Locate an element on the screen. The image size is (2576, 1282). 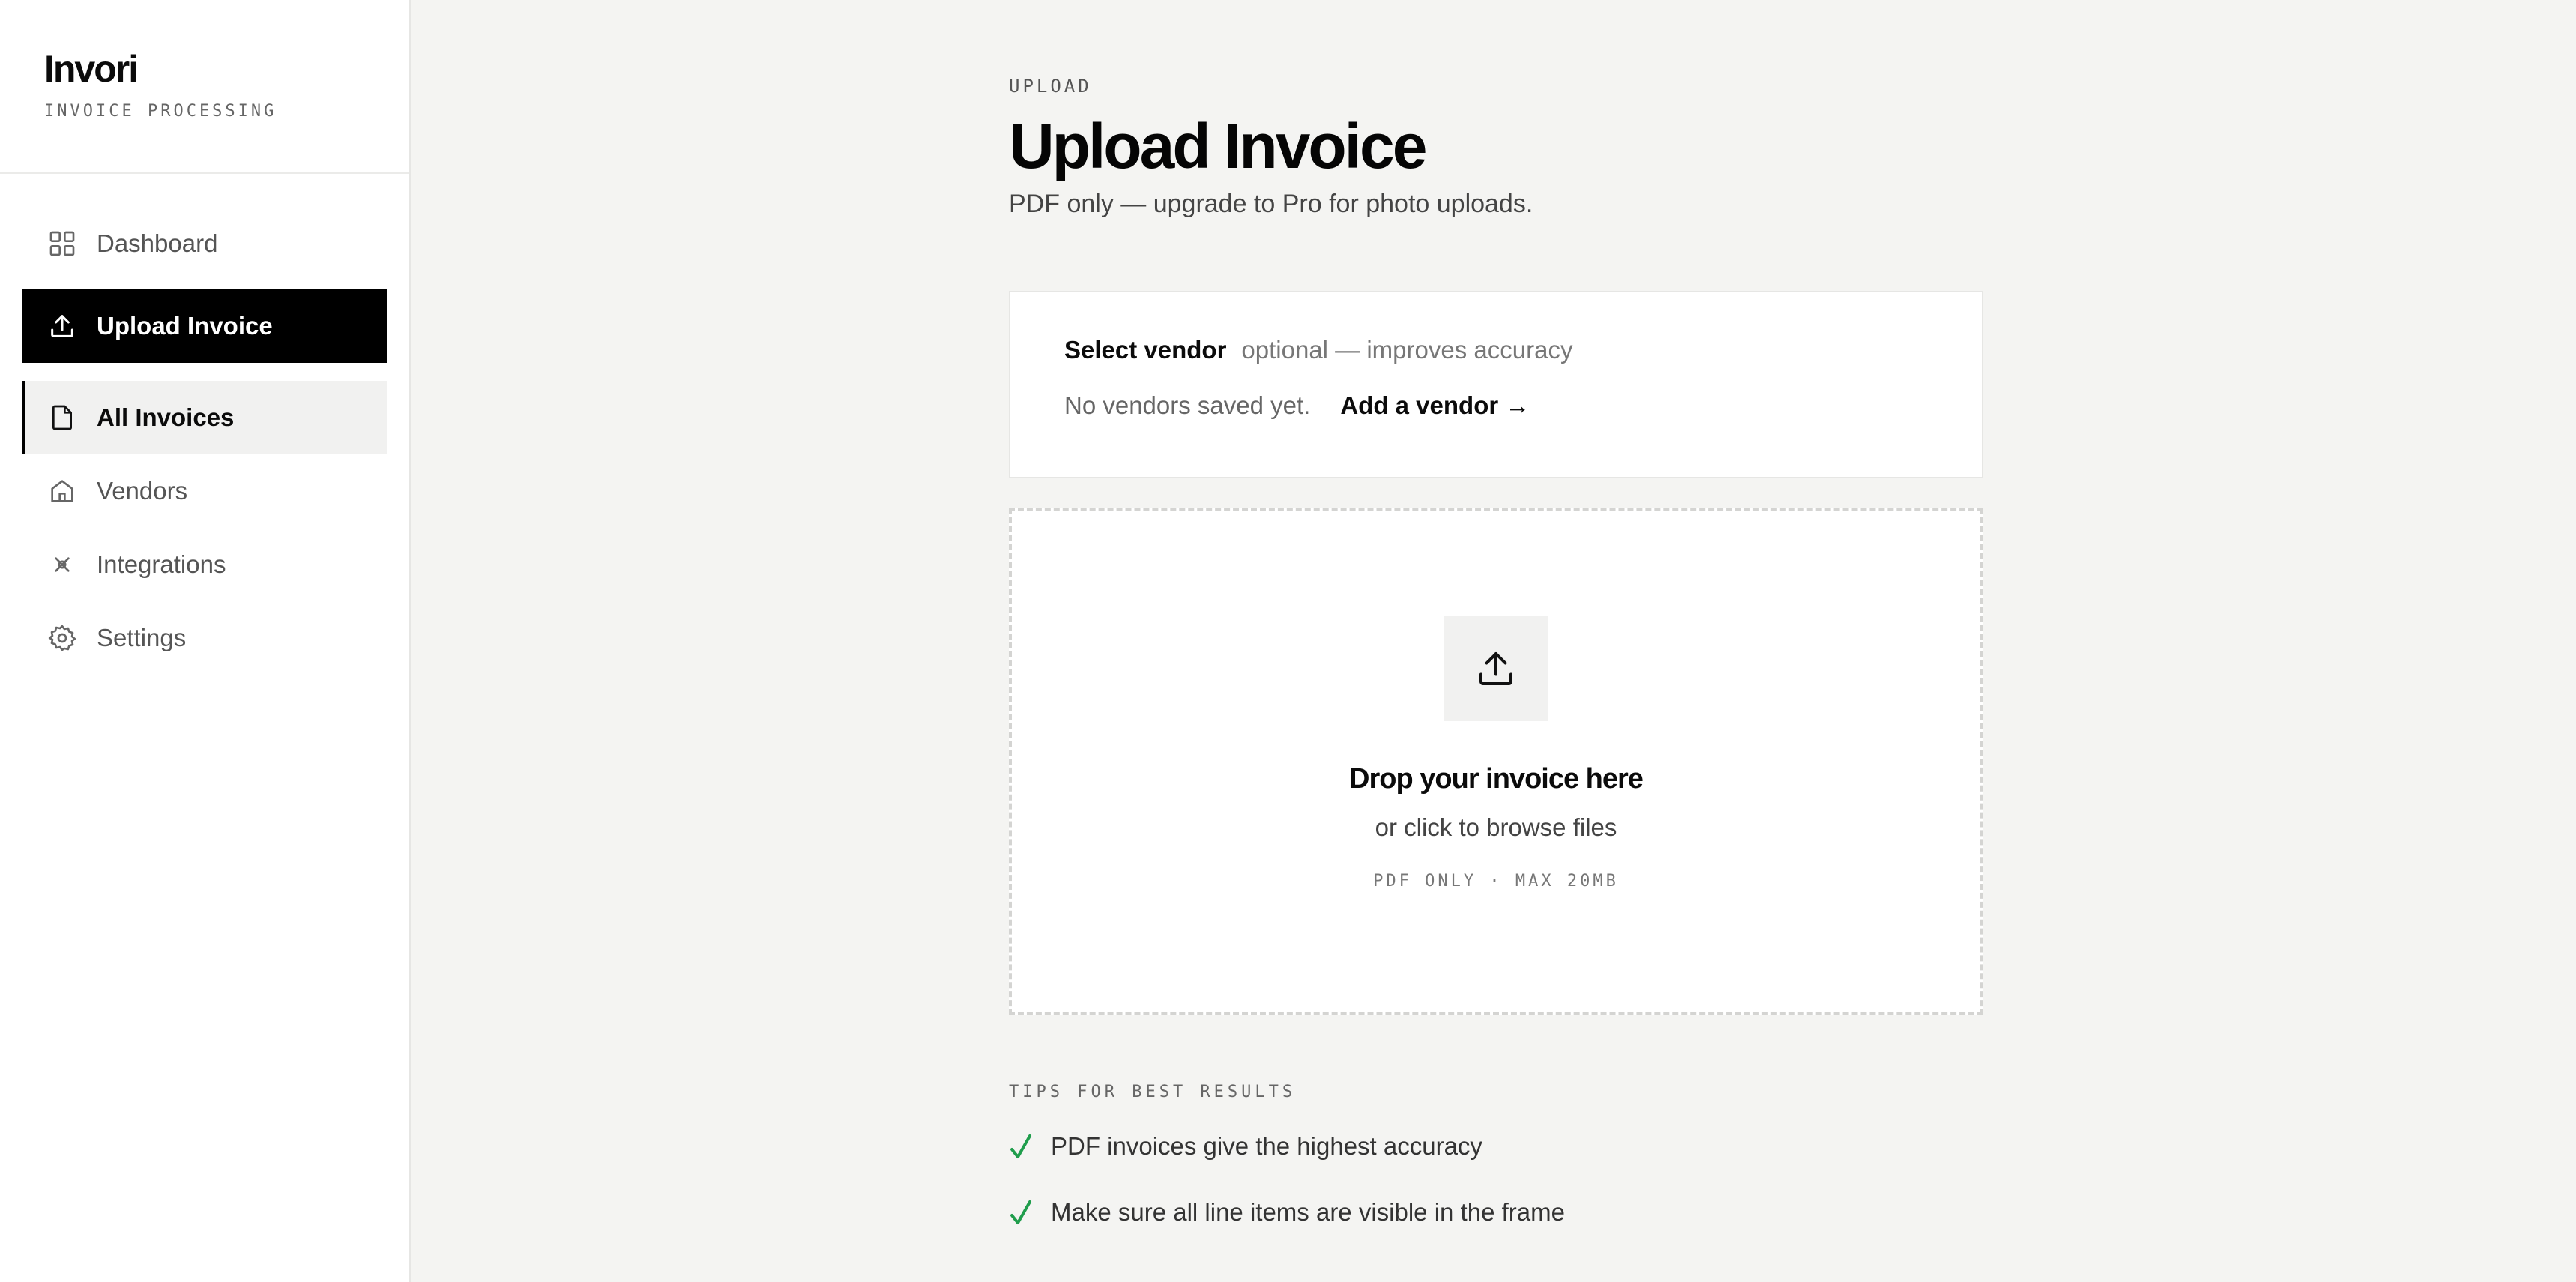
tips-heading: TIPS FOR BEST RESULTS is located at coordinates (1153, 1092).